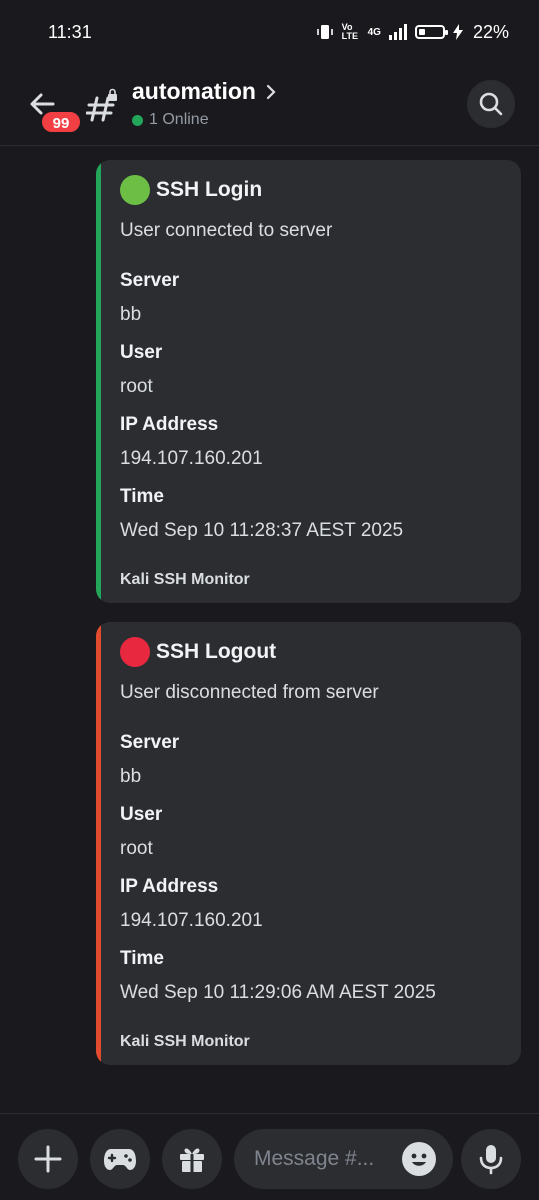 Image resolution: width=539 pixels, height=1200 pixels. I want to click on channel-title: automation, so click(205, 91).